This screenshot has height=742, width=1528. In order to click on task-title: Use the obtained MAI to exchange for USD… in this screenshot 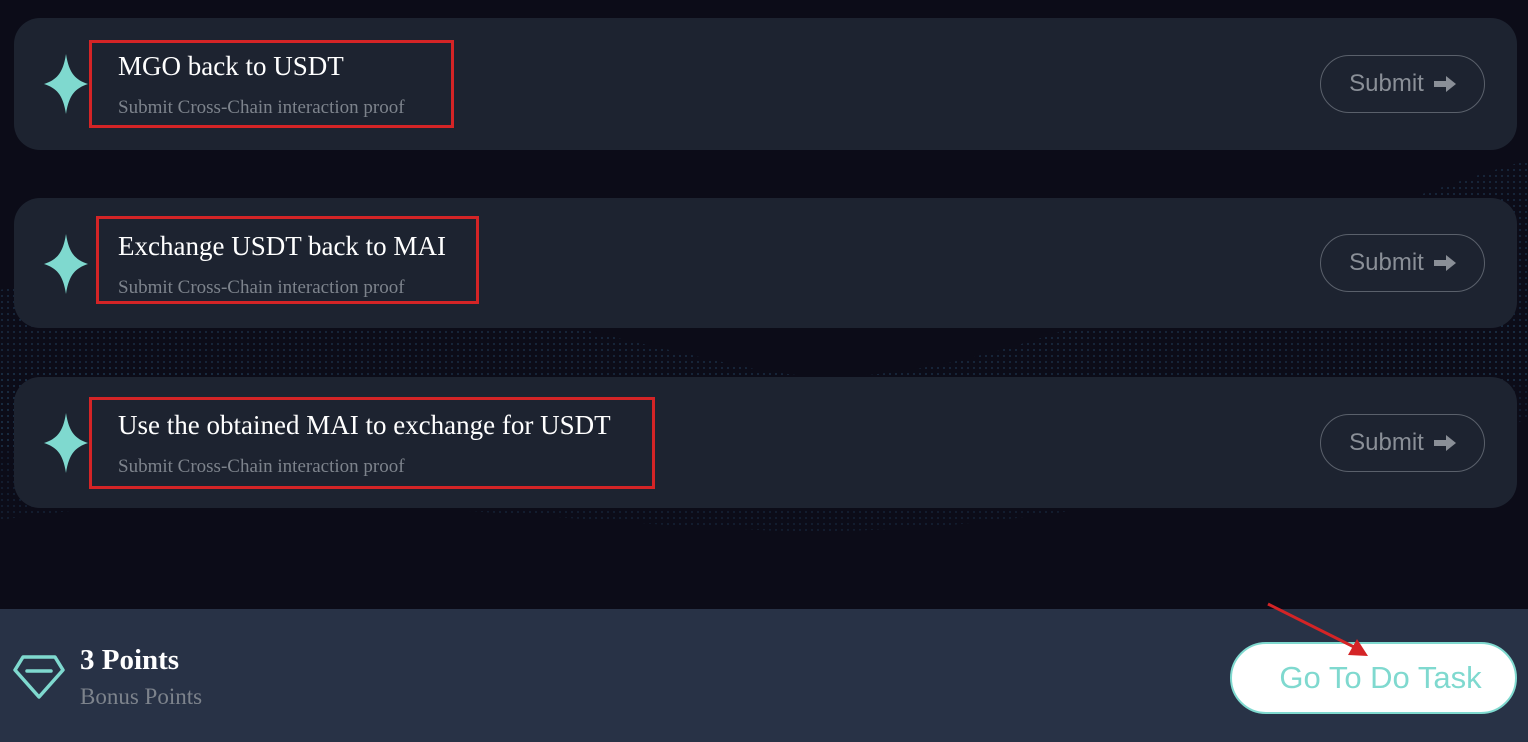, I will do `click(364, 425)`.